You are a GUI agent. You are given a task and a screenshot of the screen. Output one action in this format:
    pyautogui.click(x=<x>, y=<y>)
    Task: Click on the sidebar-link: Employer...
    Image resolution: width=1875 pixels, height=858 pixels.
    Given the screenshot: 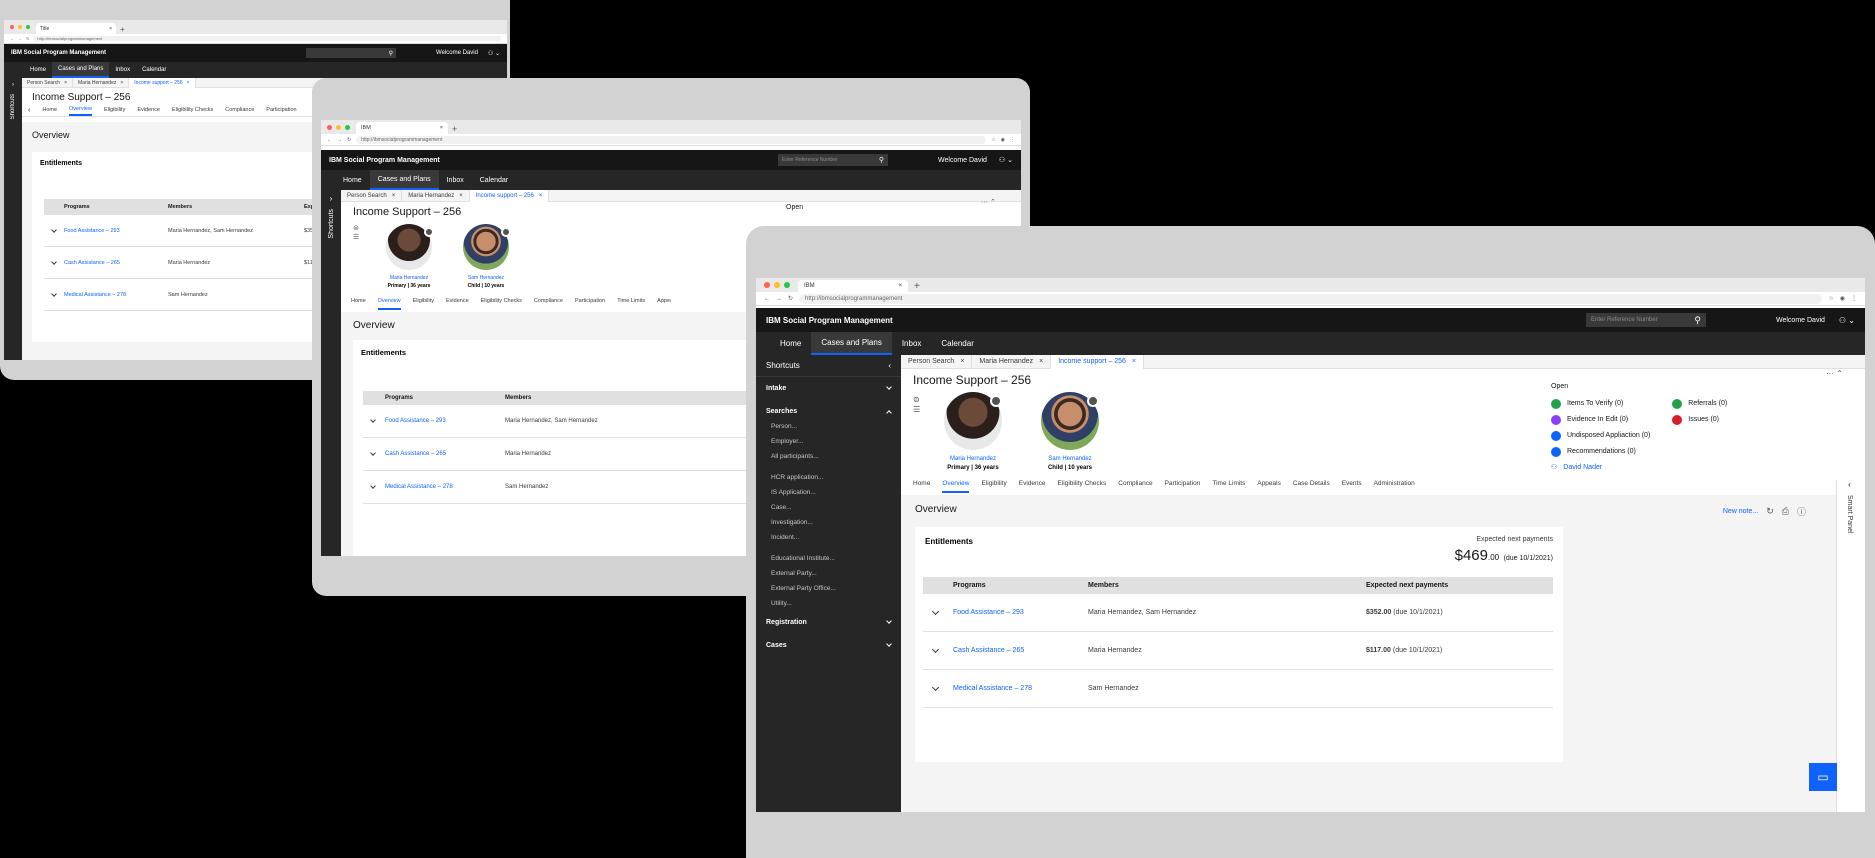 What is the action you would take?
    pyautogui.click(x=836, y=441)
    